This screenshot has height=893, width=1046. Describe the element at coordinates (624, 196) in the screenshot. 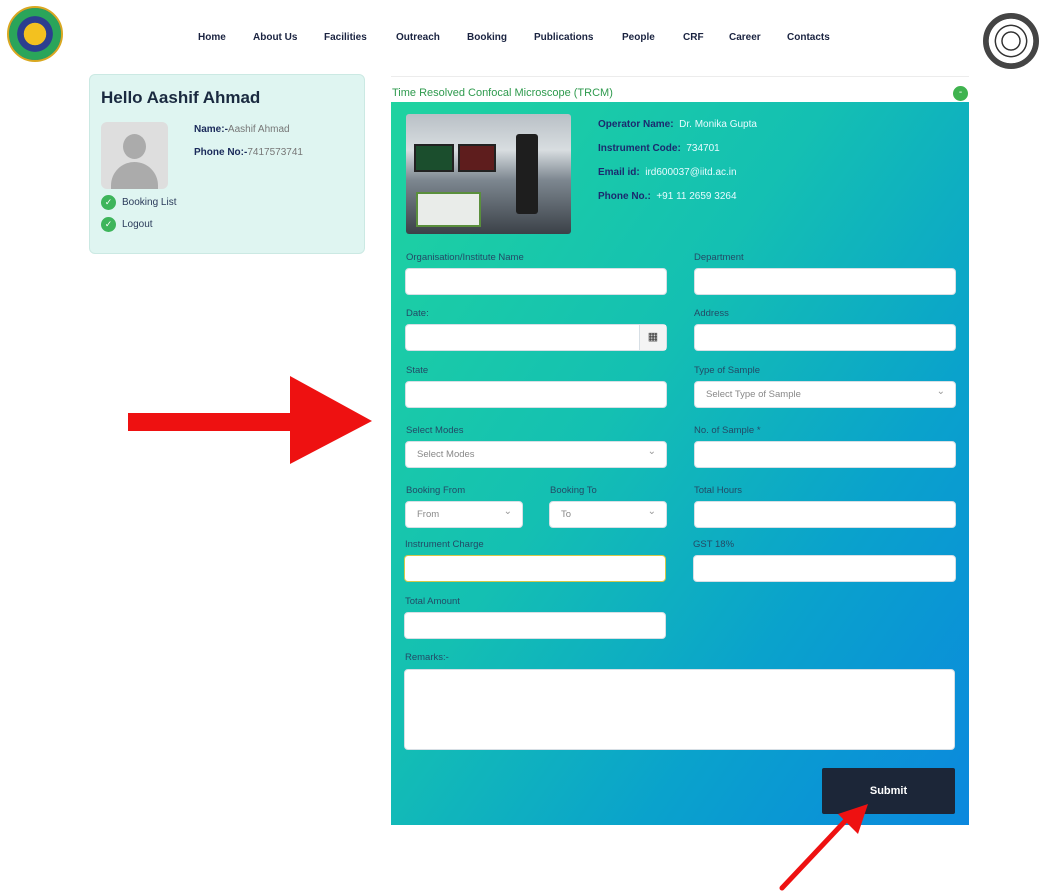

I see `phone-label: Phone No.:` at that location.